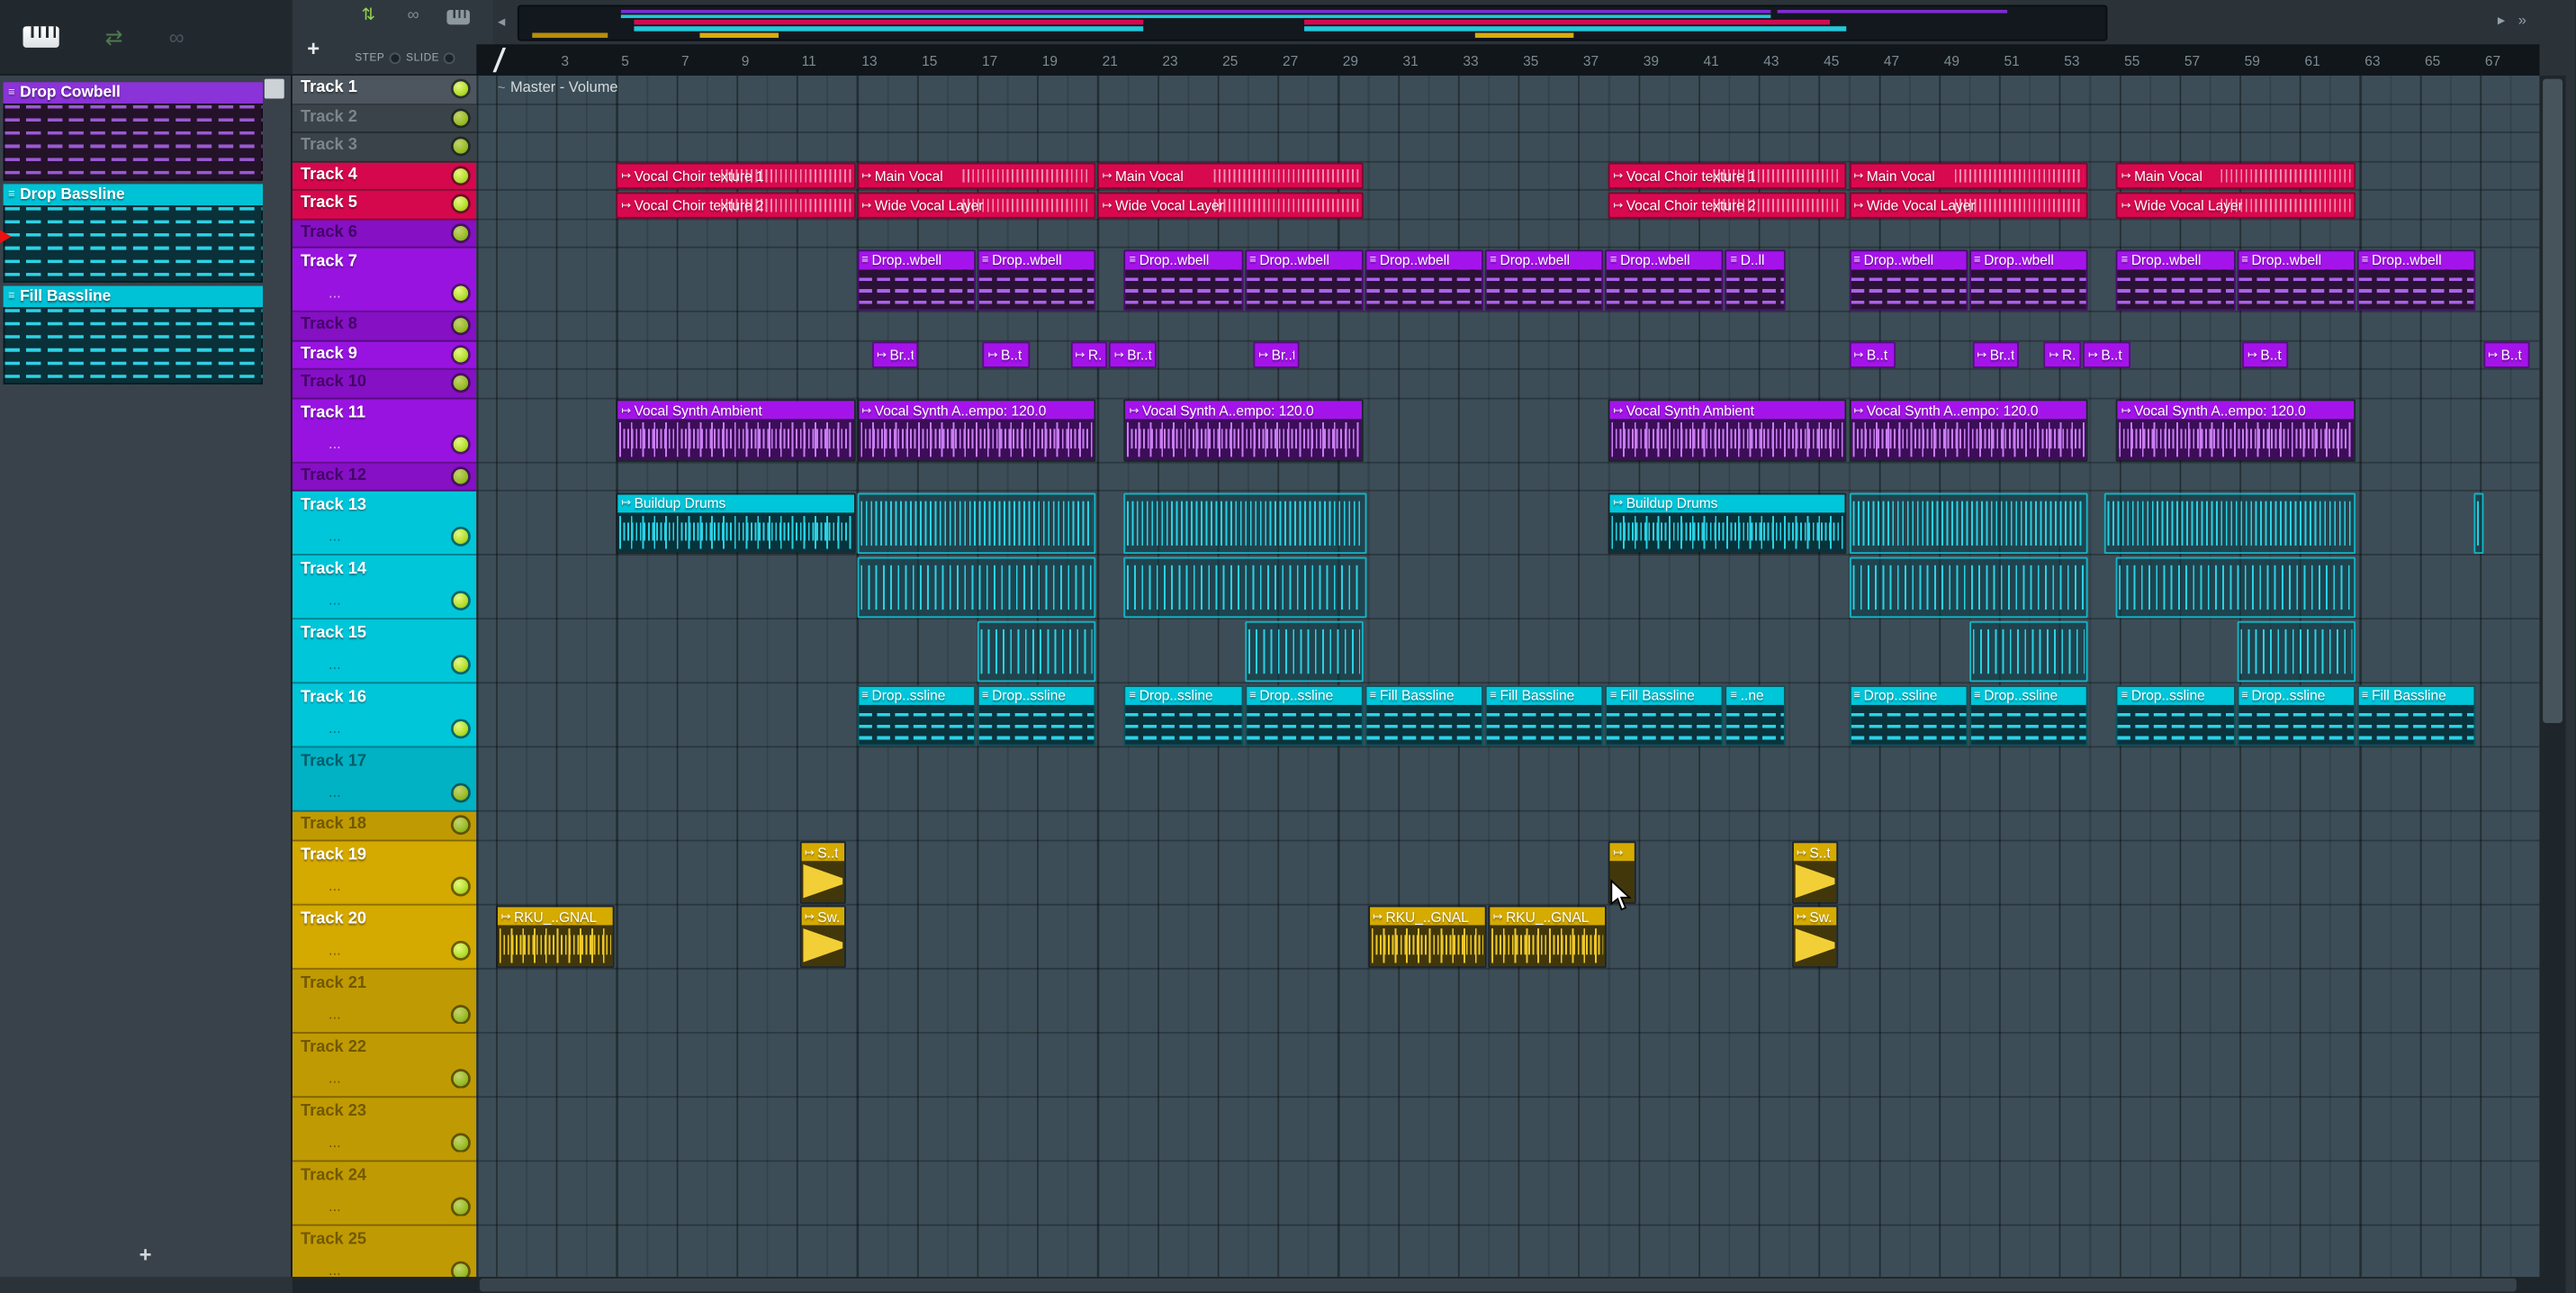 This screenshot has width=2576, height=1293. What do you see at coordinates (1498, 1285) in the screenshot?
I see `horizontal-scroll-thumb` at bounding box center [1498, 1285].